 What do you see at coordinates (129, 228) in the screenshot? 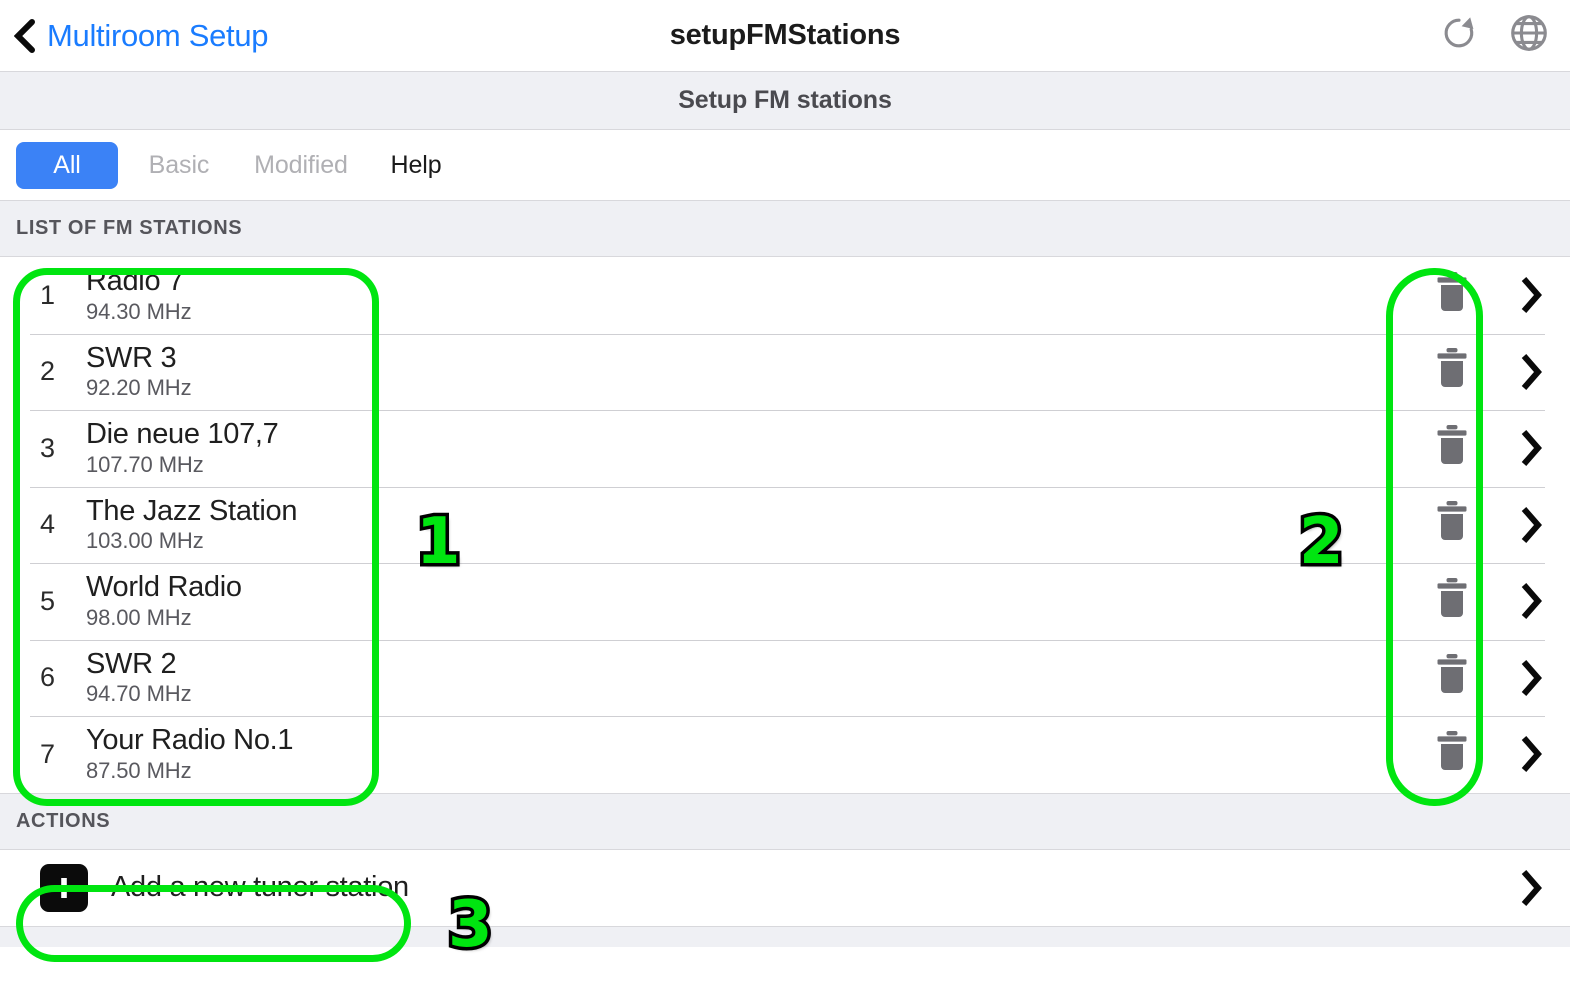
I see `section-header-stations-label: LIST OF FM STATIONS` at bounding box center [129, 228].